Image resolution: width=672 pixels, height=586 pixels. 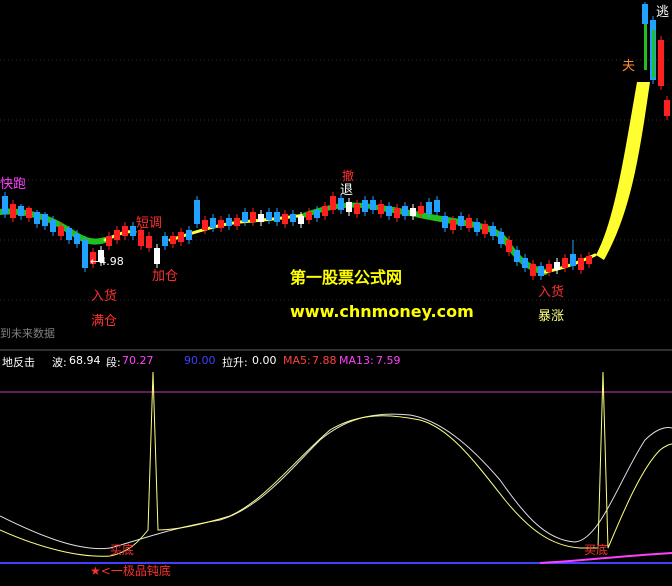 I want to click on ruhuo-right-signal: 入货, so click(x=551, y=292).